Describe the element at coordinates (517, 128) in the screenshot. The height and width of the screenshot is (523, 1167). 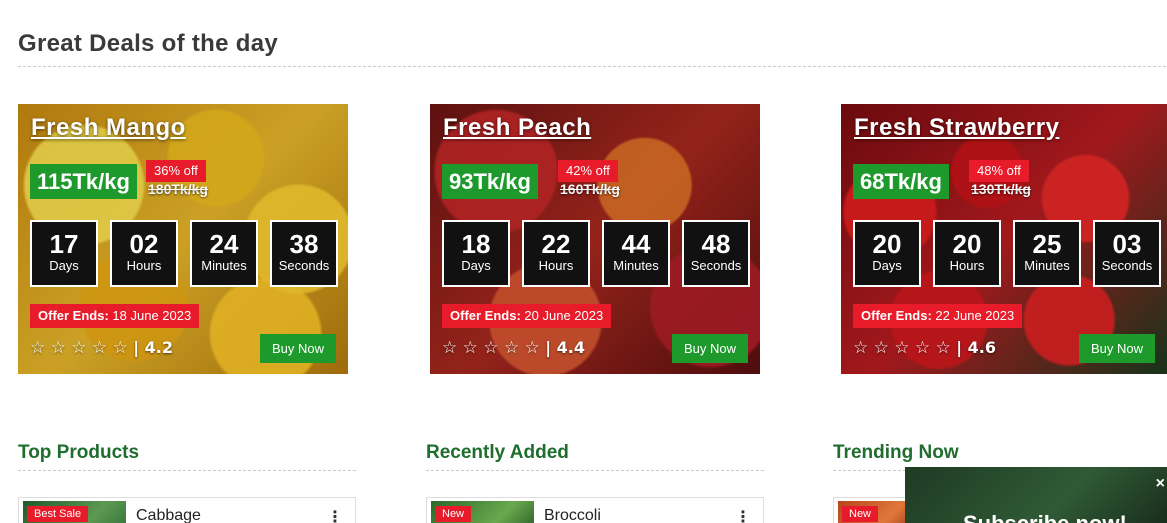
I see `deal-title-link: Fresh Peach` at that location.